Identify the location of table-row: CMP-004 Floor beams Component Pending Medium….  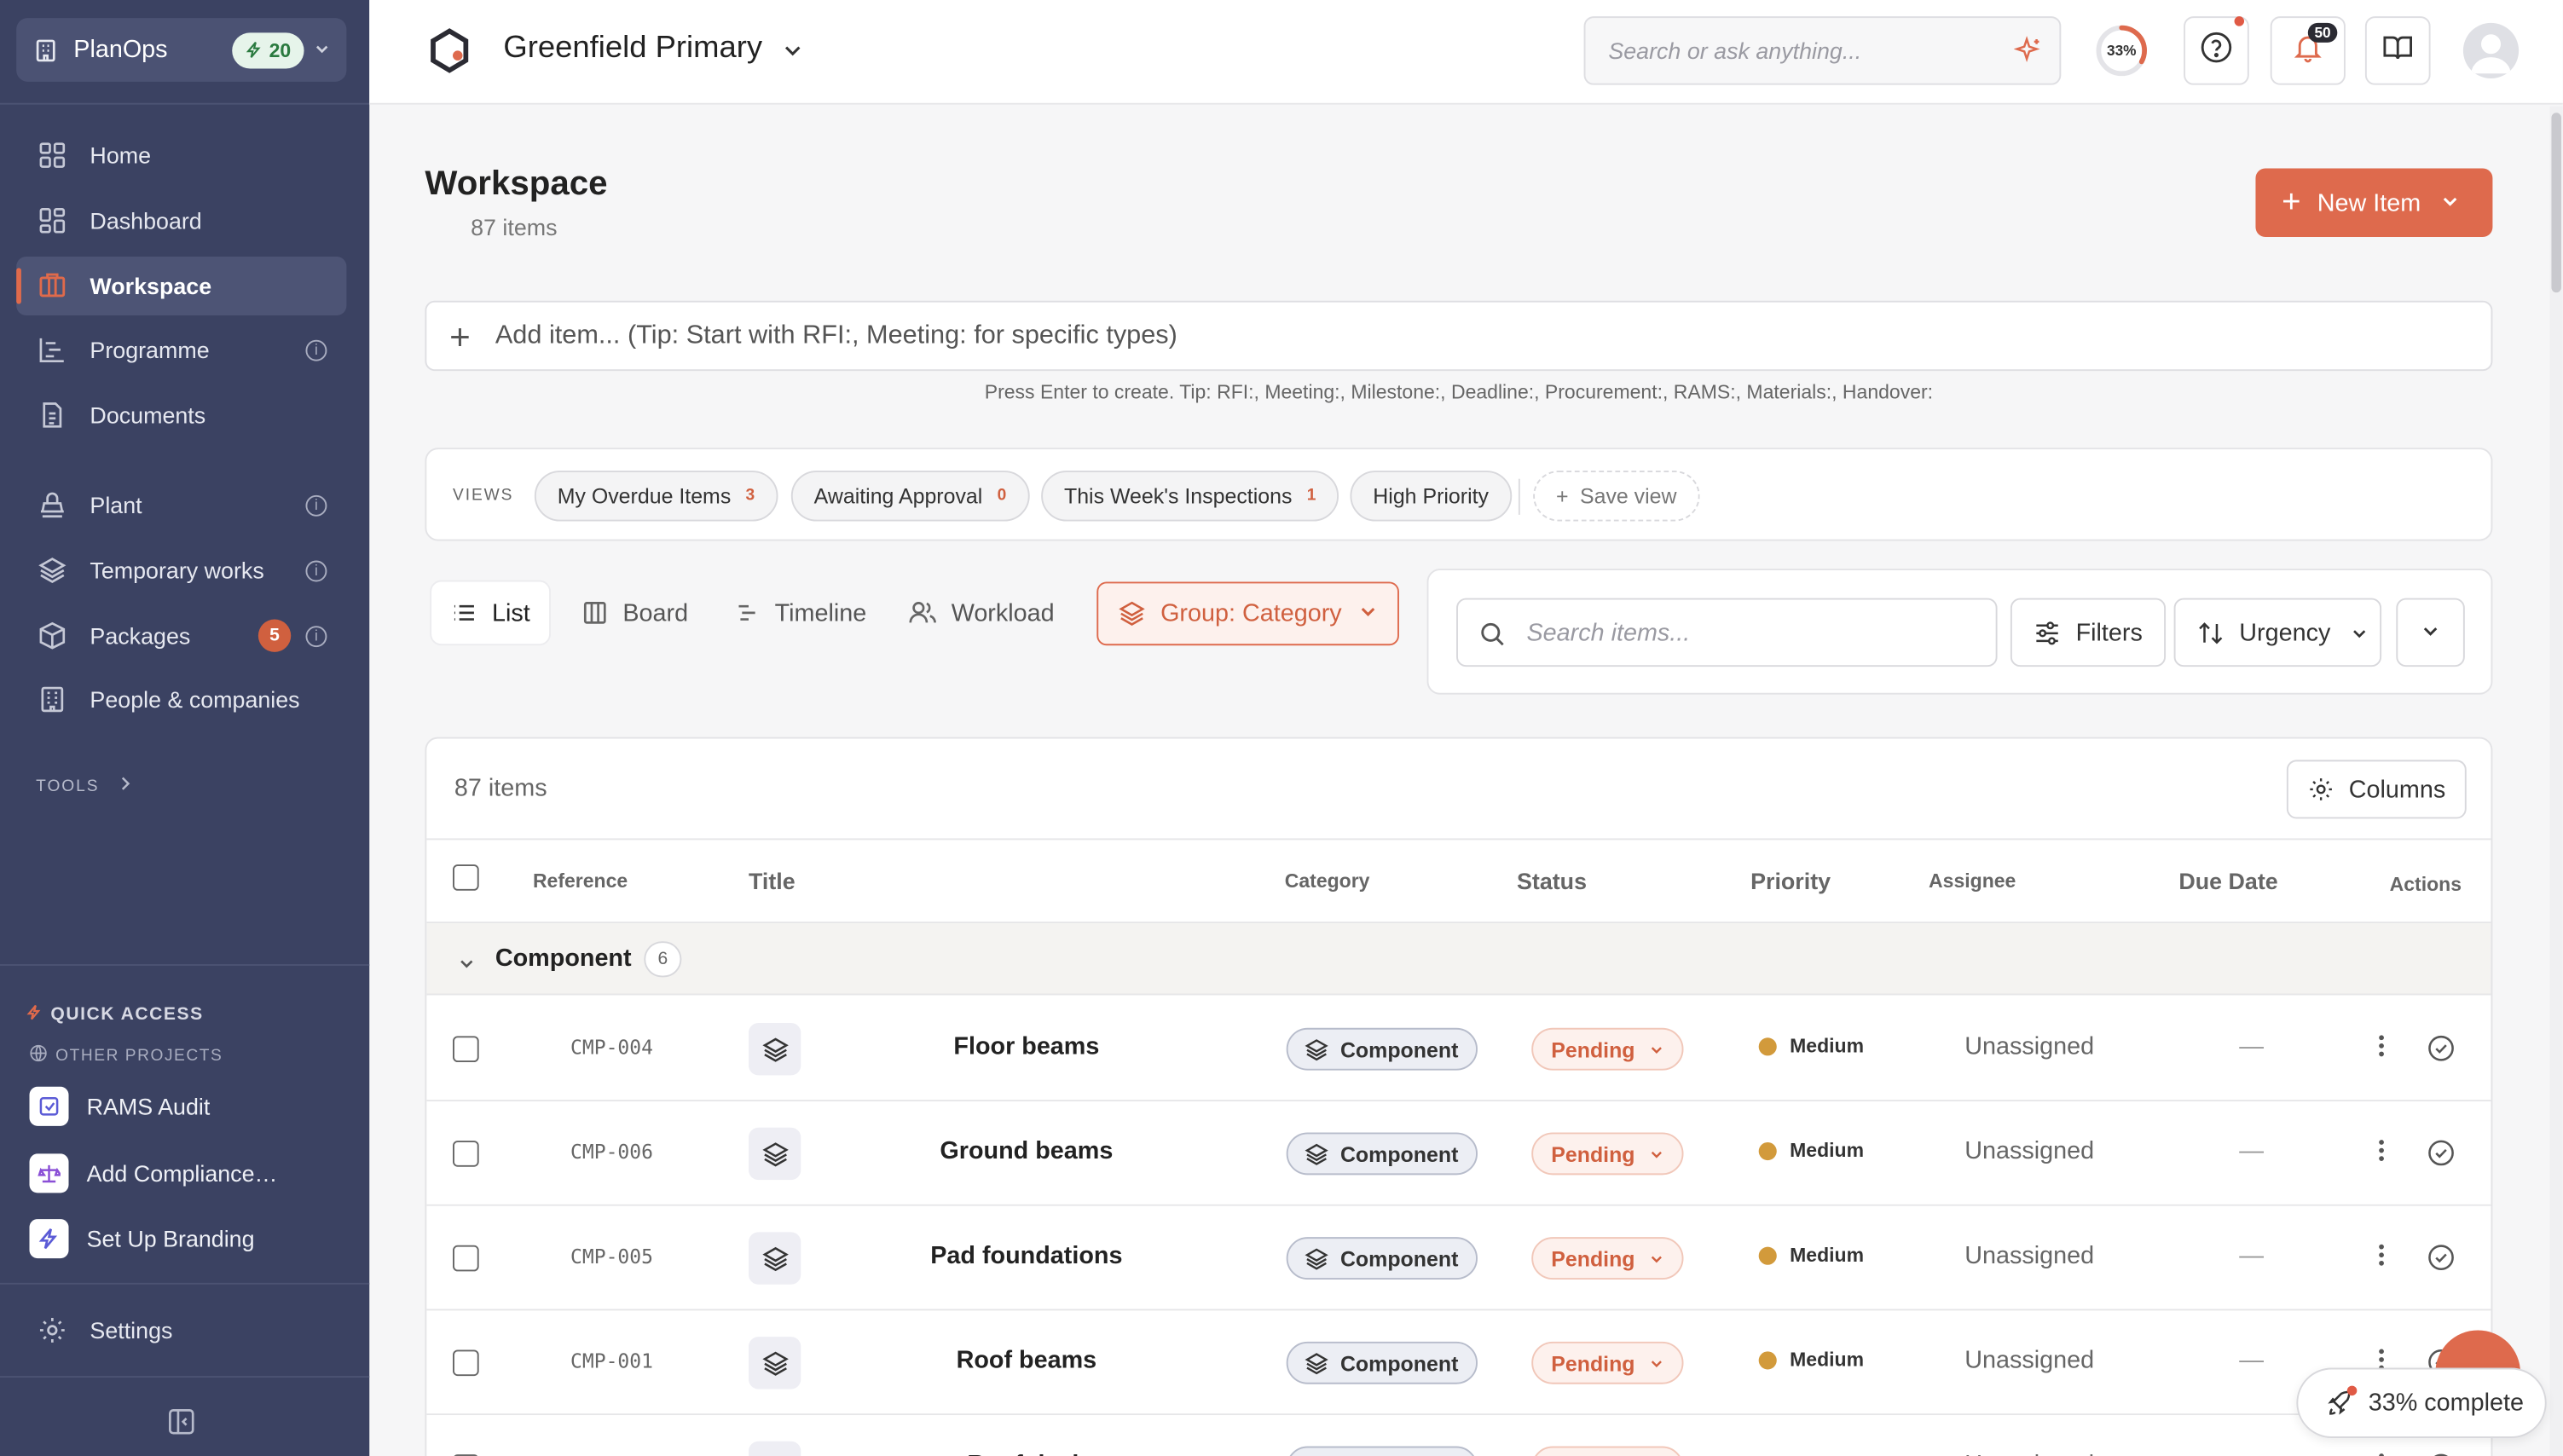
(1458, 1049).